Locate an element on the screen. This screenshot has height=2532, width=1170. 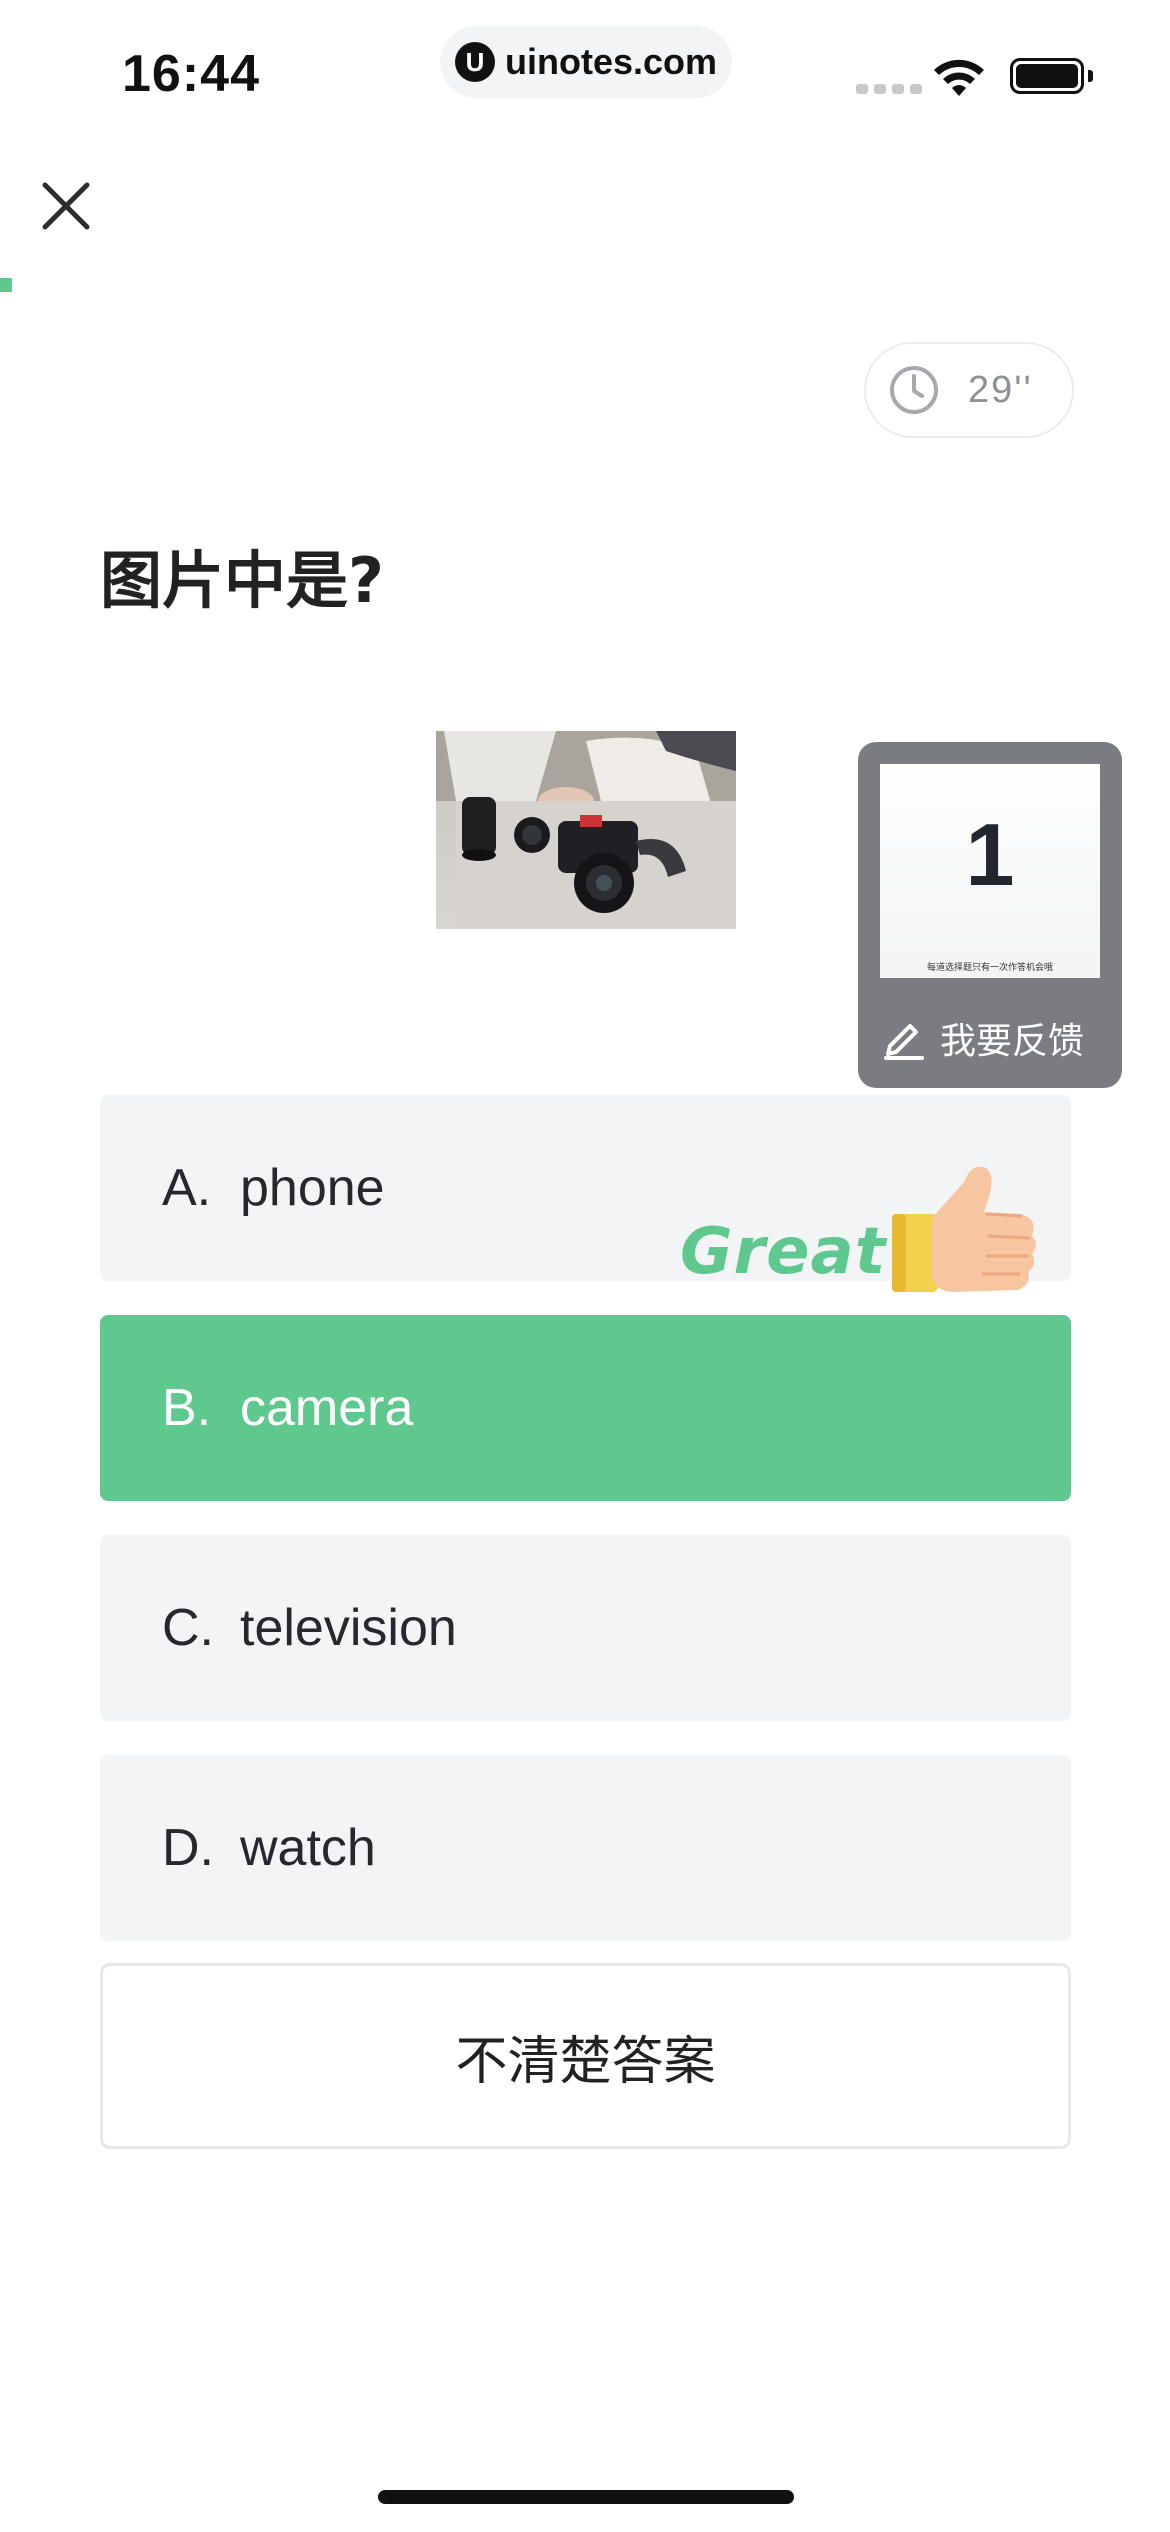
home-indicator is located at coordinates (586, 2497).